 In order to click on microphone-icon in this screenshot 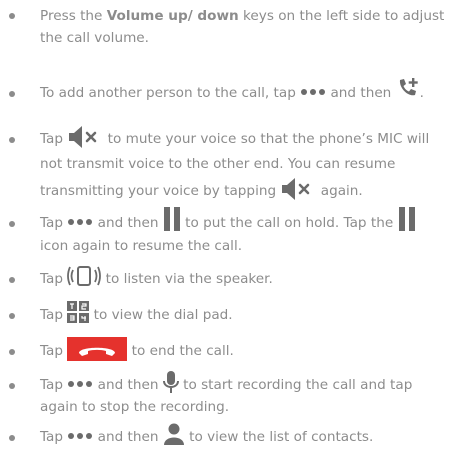, I will do `click(170, 382)`.